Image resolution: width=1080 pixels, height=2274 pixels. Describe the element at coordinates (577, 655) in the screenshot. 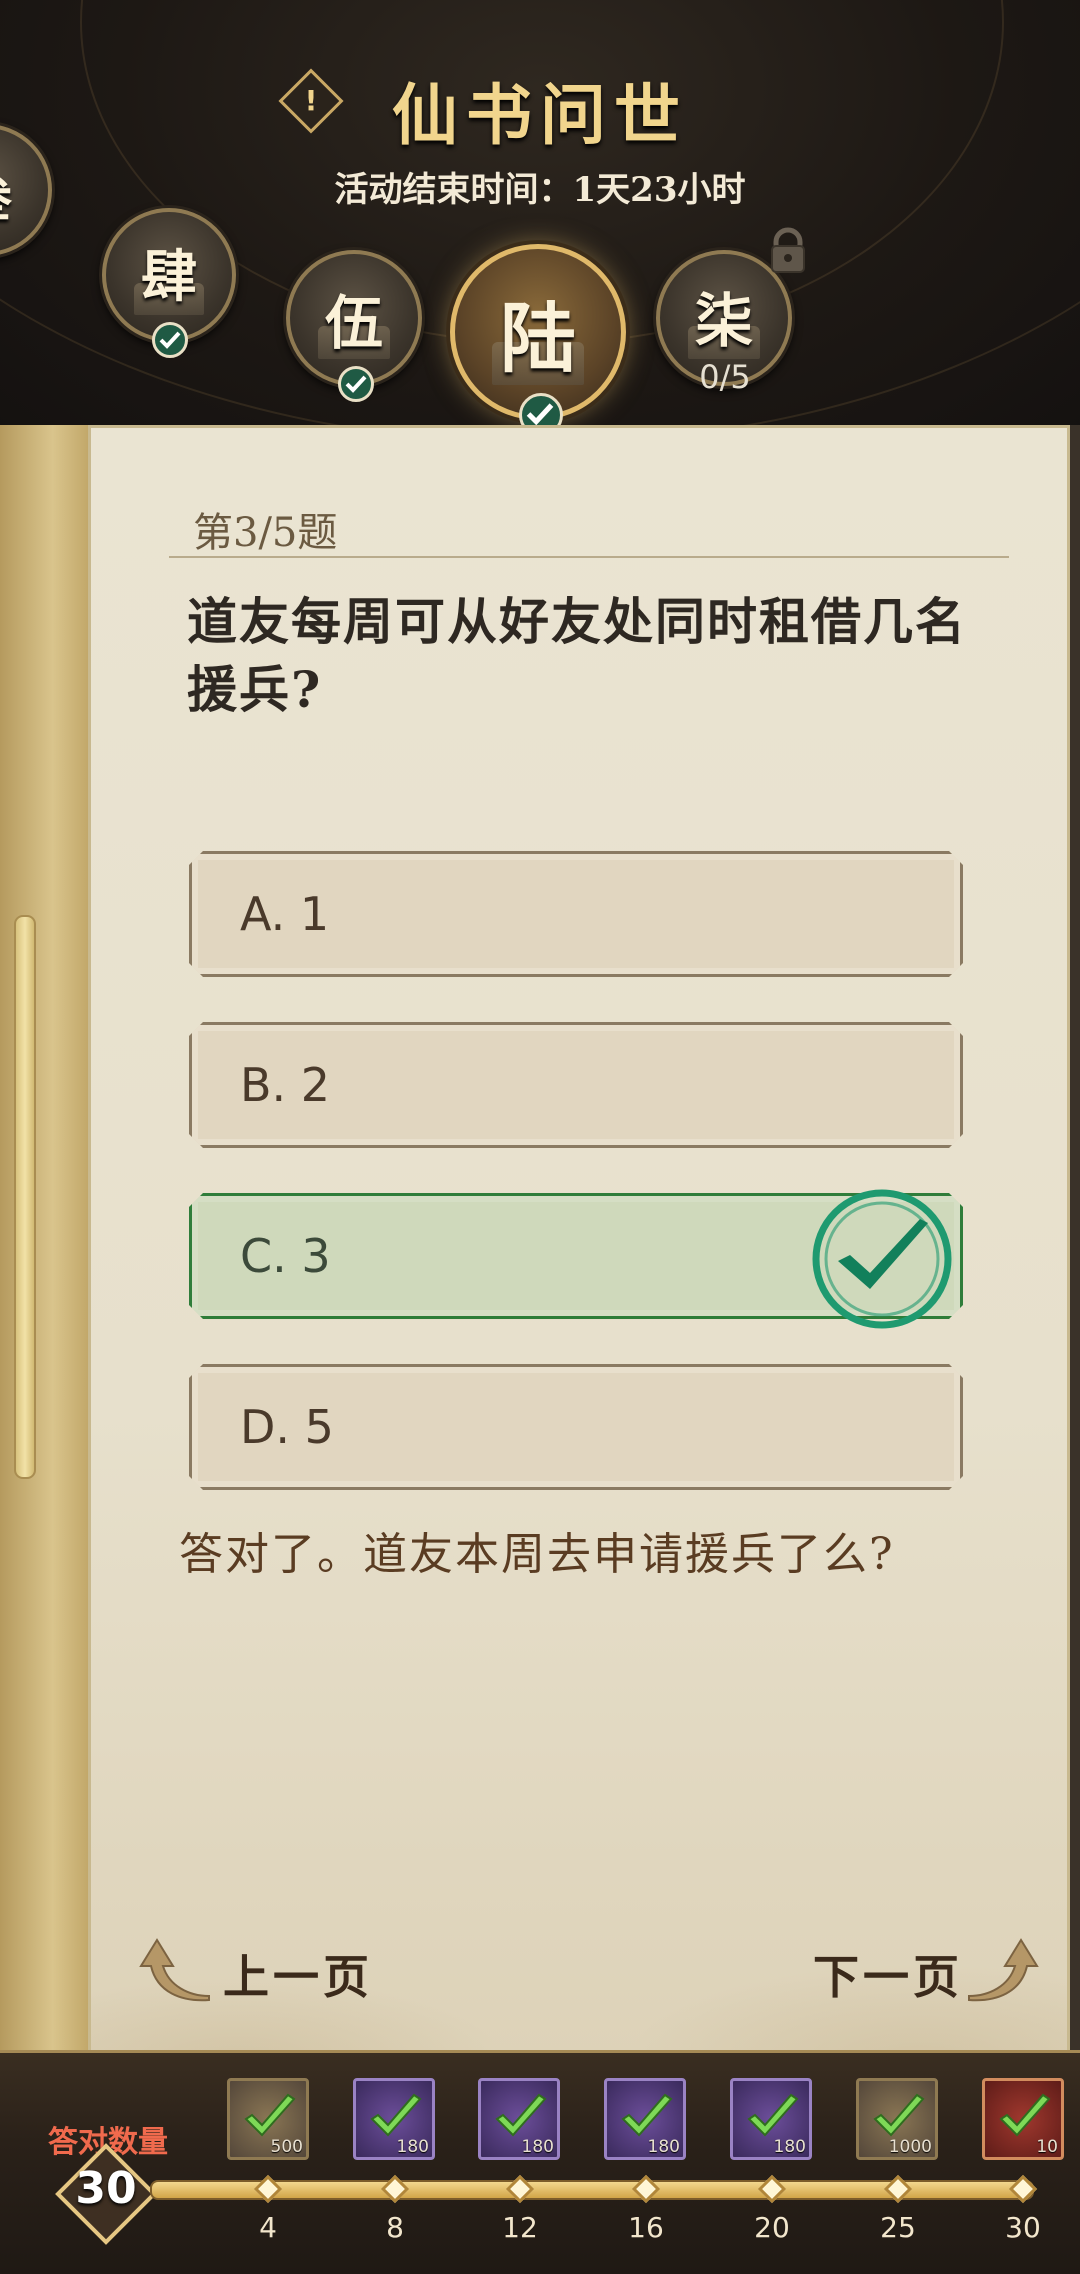

I see `question-text: 道友每周可从好友处同时租借几名援兵?` at that location.